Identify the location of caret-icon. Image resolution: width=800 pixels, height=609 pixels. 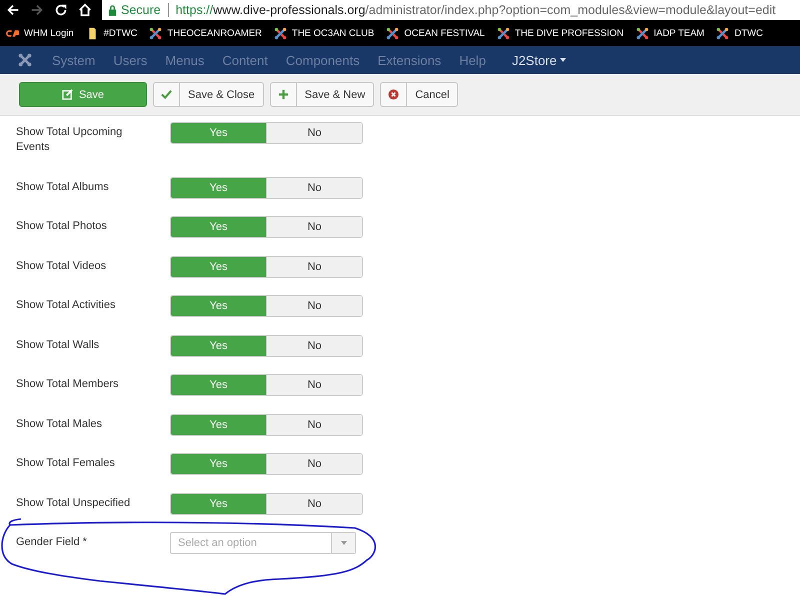
(343, 543).